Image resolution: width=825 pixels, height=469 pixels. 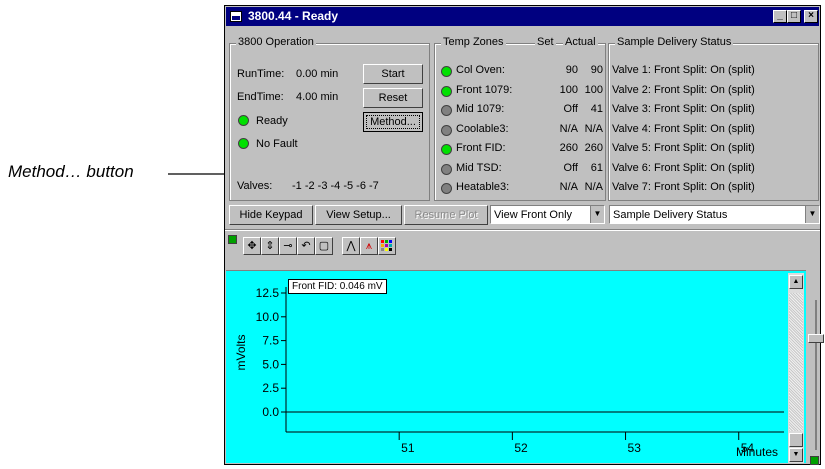 What do you see at coordinates (522, 230) in the screenshot?
I see `pane-divider` at bounding box center [522, 230].